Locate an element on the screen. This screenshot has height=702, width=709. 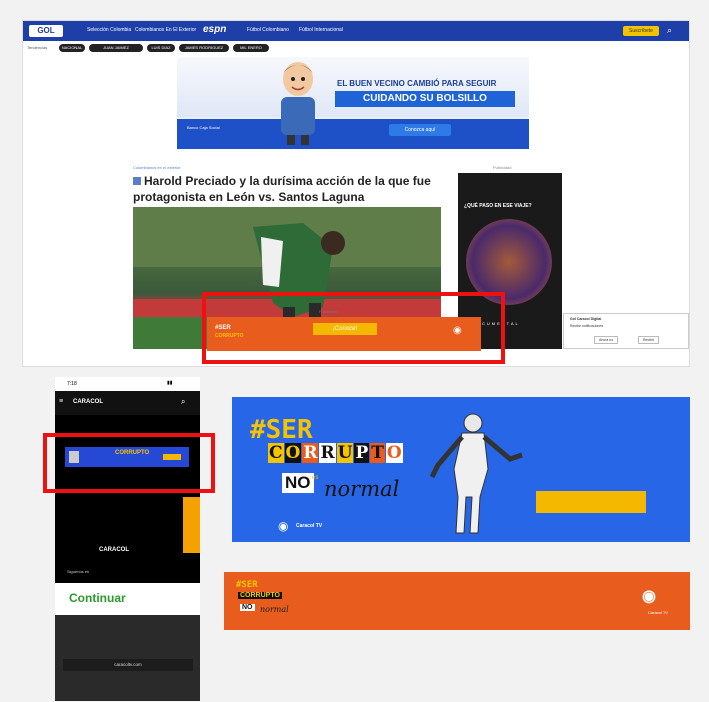
tag-chip: JUAN JAIMEZ is located at coordinates (116, 48).